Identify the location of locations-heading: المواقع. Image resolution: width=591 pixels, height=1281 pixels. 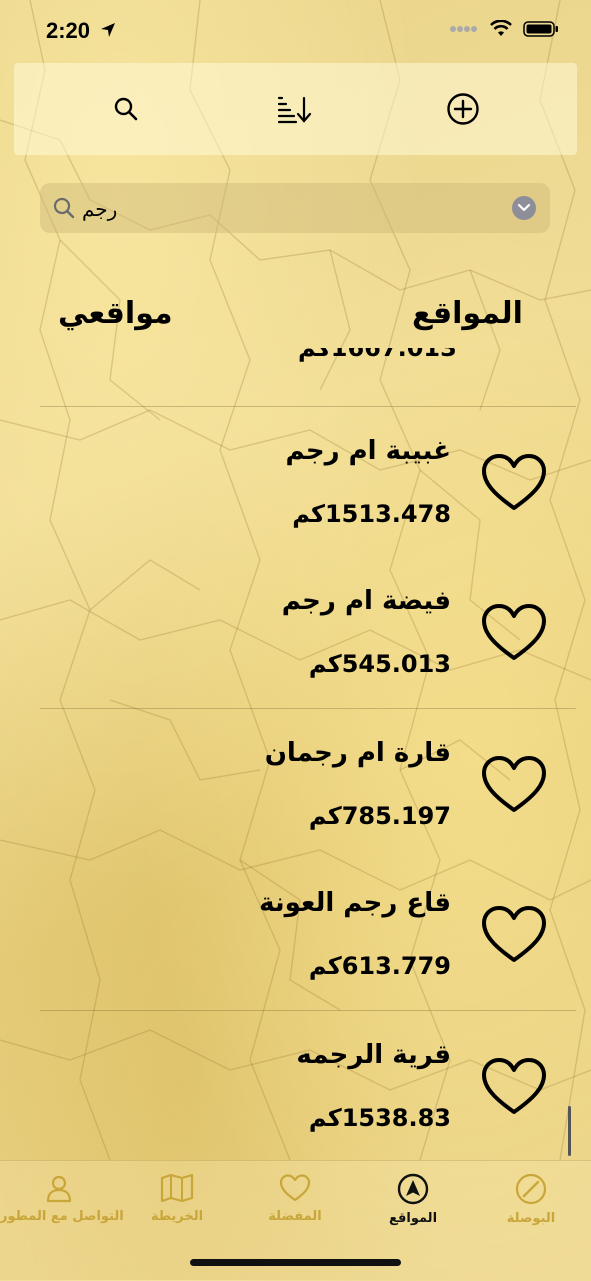
(467, 313).